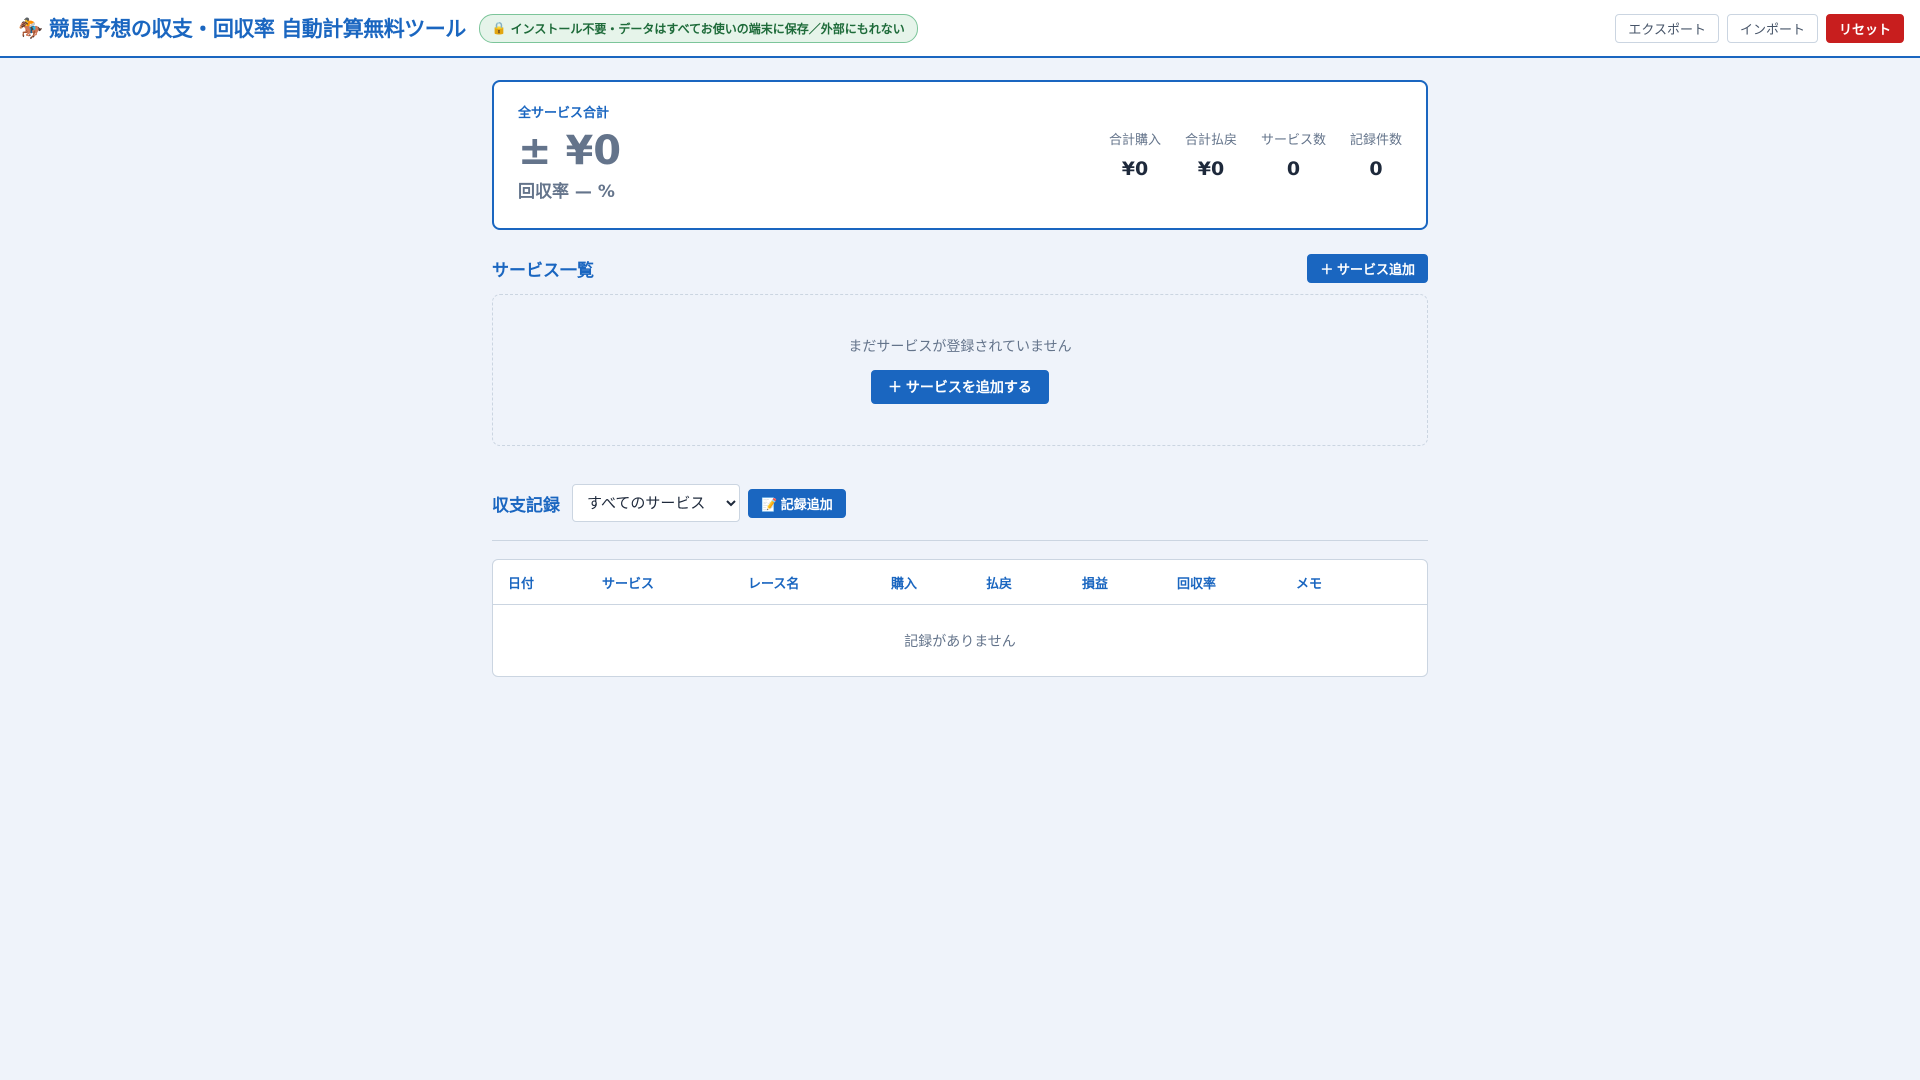 The width and height of the screenshot is (1920, 1080). Describe the element at coordinates (1293, 154) in the screenshot. I see `stat-service-count: サービス数 0` at that location.